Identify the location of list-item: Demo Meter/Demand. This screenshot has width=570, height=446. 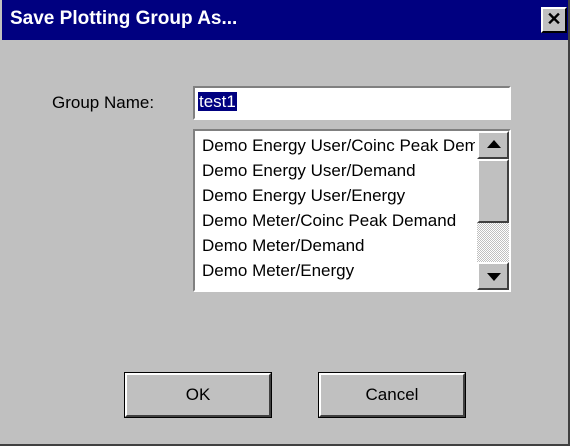
(335, 245).